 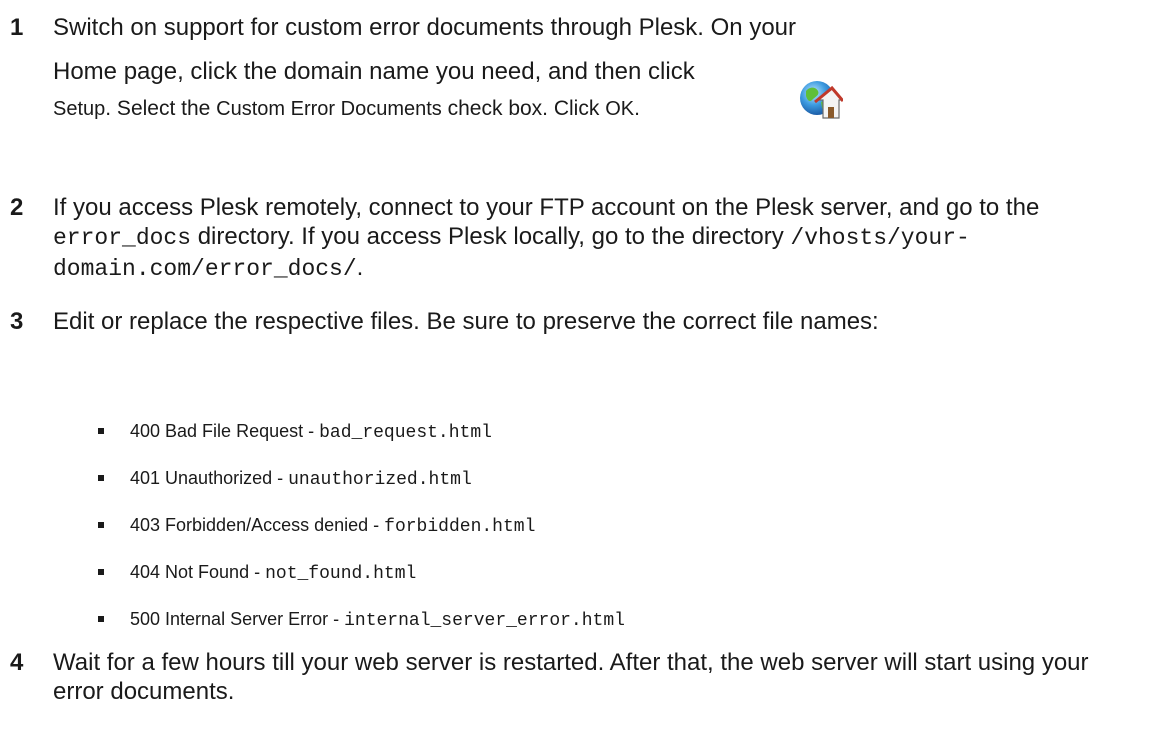 What do you see at coordinates (523, 108) in the screenshot?
I see `step-1-text: check box. Click` at bounding box center [523, 108].